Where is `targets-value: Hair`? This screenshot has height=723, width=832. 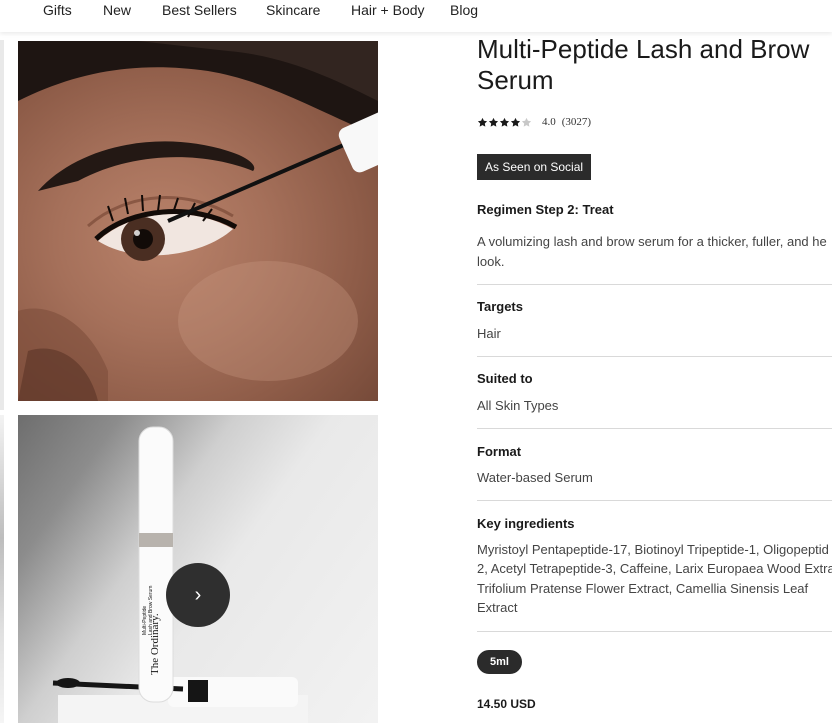 targets-value: Hair is located at coordinates (489, 333).